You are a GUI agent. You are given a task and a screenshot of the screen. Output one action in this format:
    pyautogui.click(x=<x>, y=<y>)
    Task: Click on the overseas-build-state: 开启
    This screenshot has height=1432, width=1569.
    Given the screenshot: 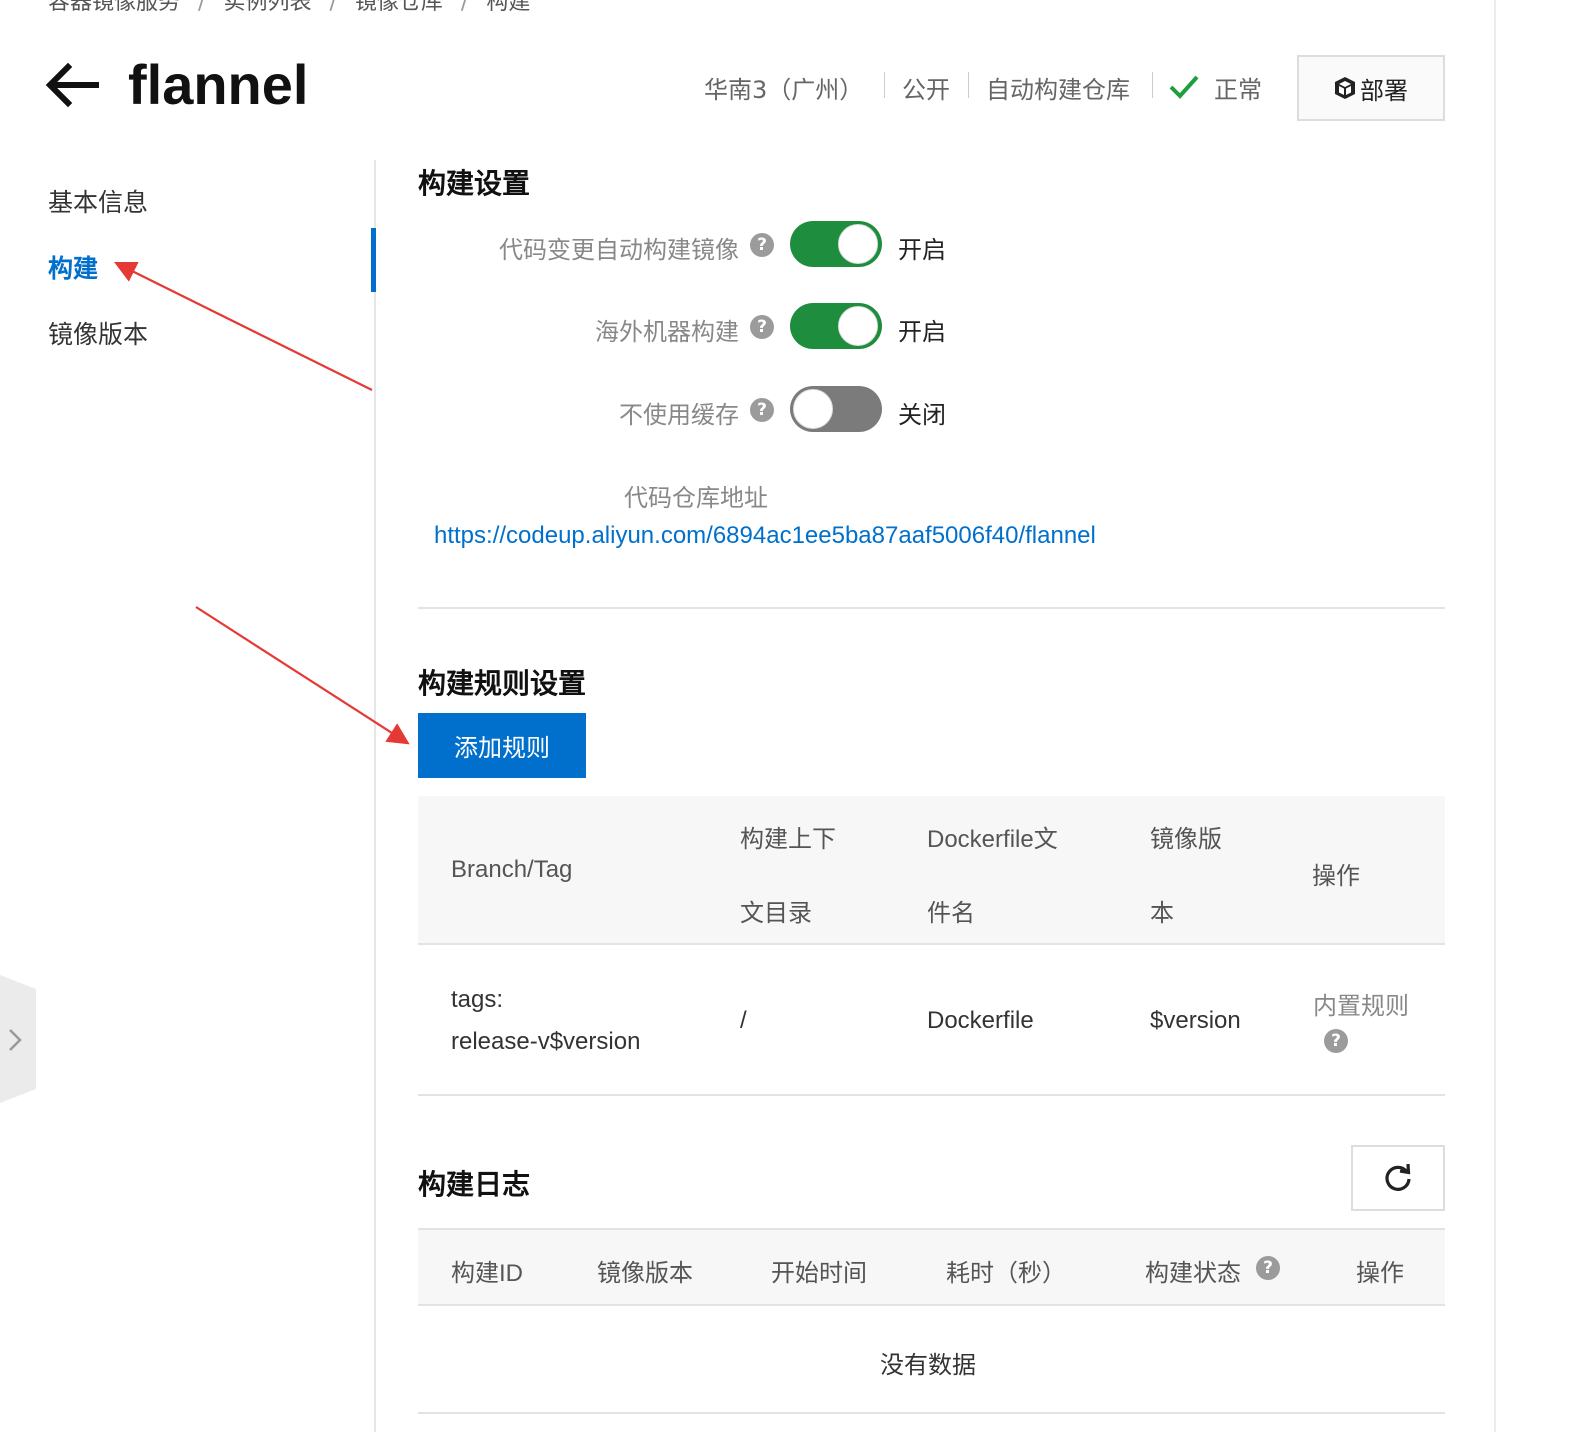 What is the action you would take?
    pyautogui.click(x=922, y=332)
    